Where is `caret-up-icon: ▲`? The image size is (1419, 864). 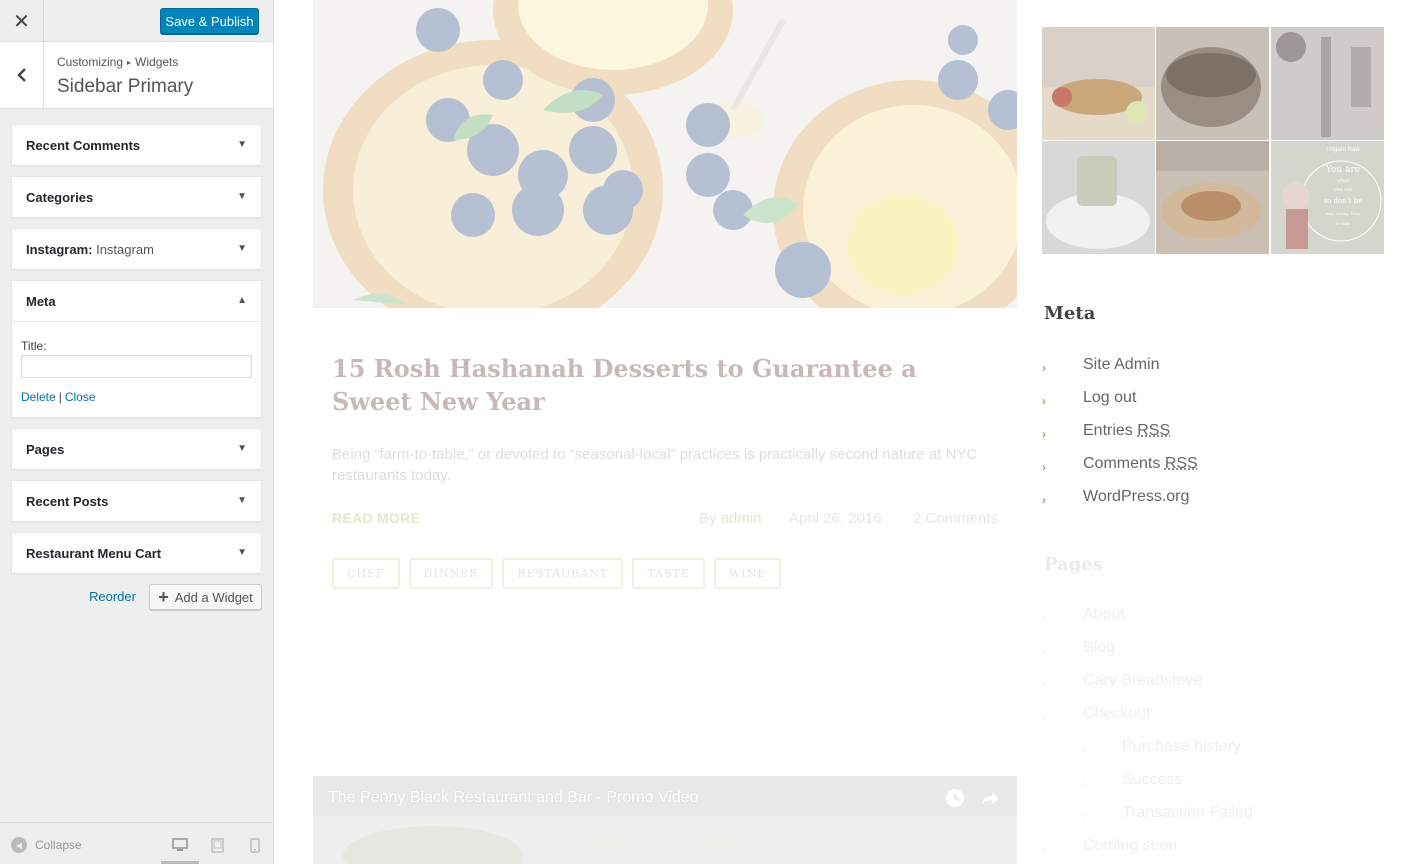 caret-up-icon: ▲ is located at coordinates (242, 300).